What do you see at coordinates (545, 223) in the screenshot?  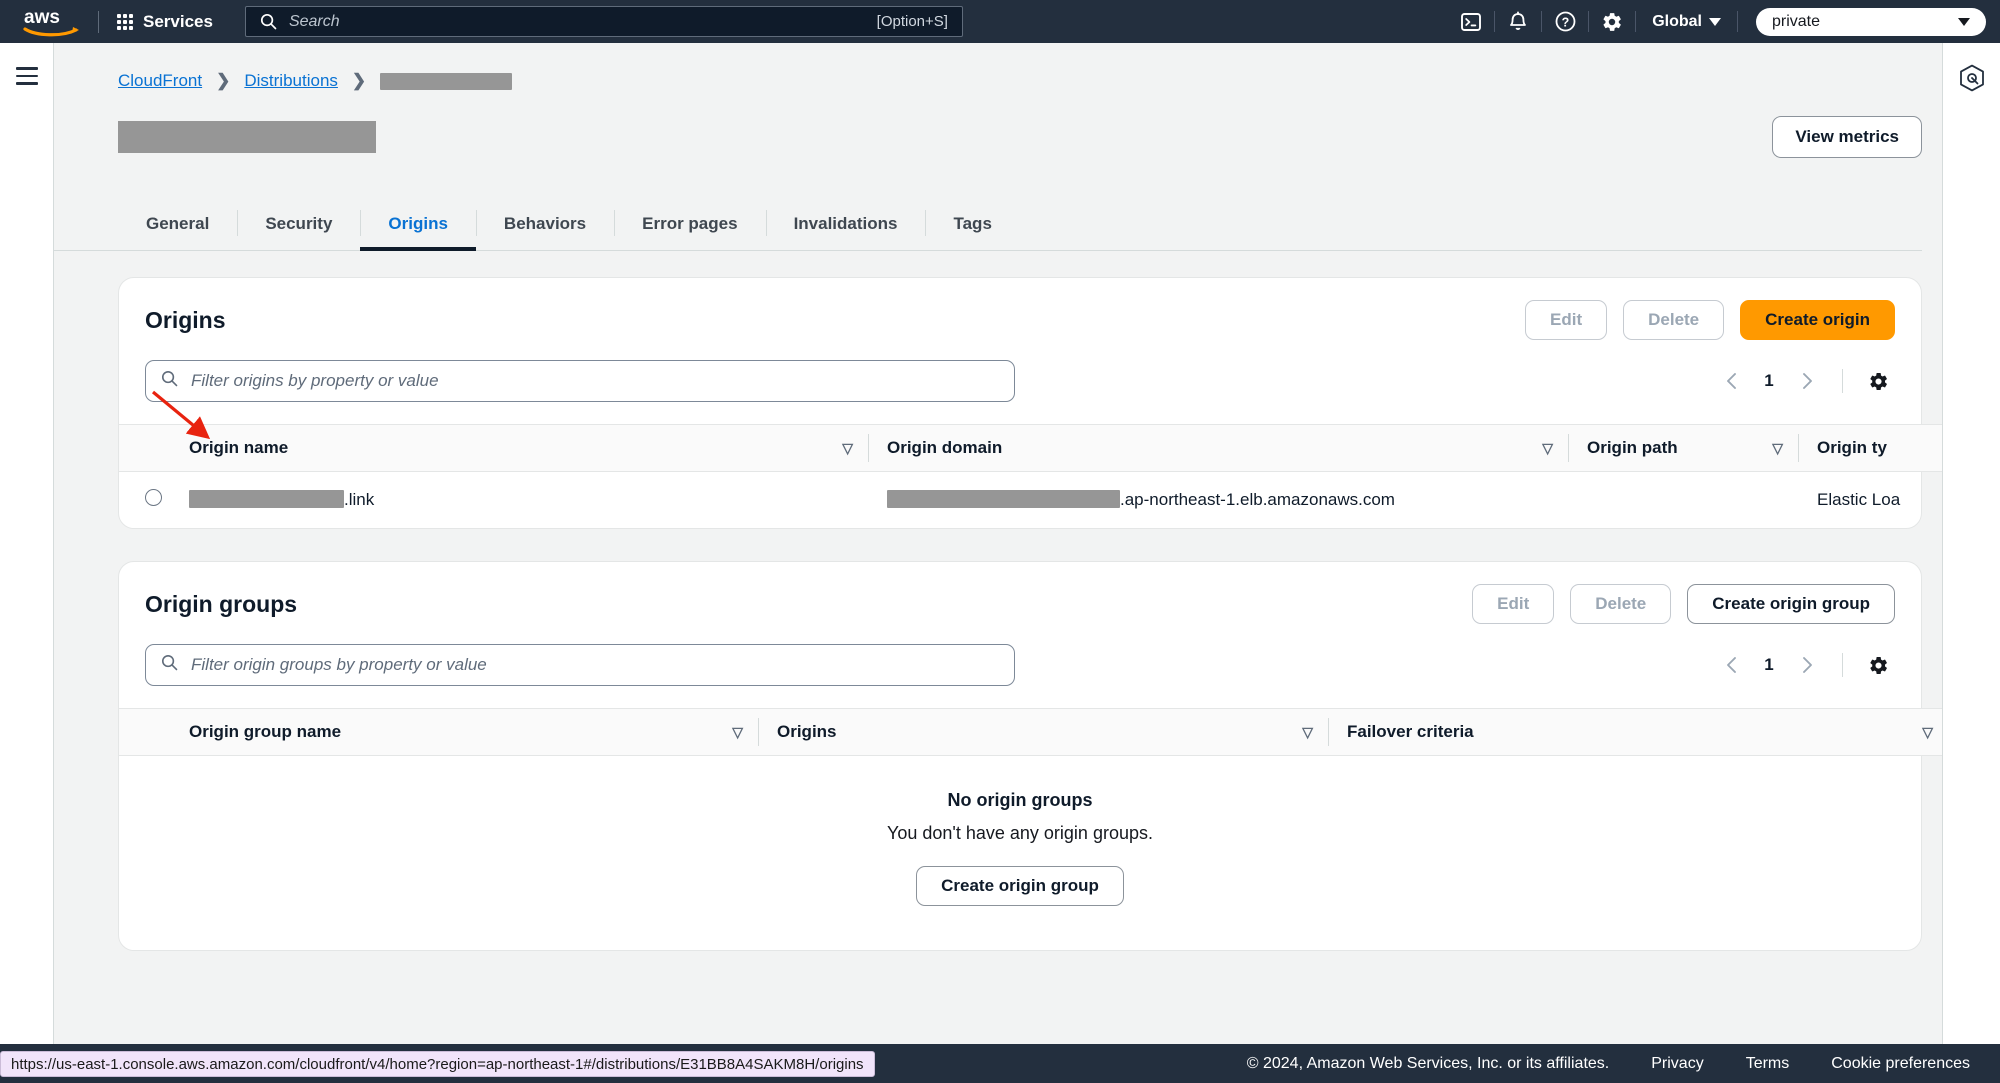 I see `tab-label: Behaviors` at bounding box center [545, 223].